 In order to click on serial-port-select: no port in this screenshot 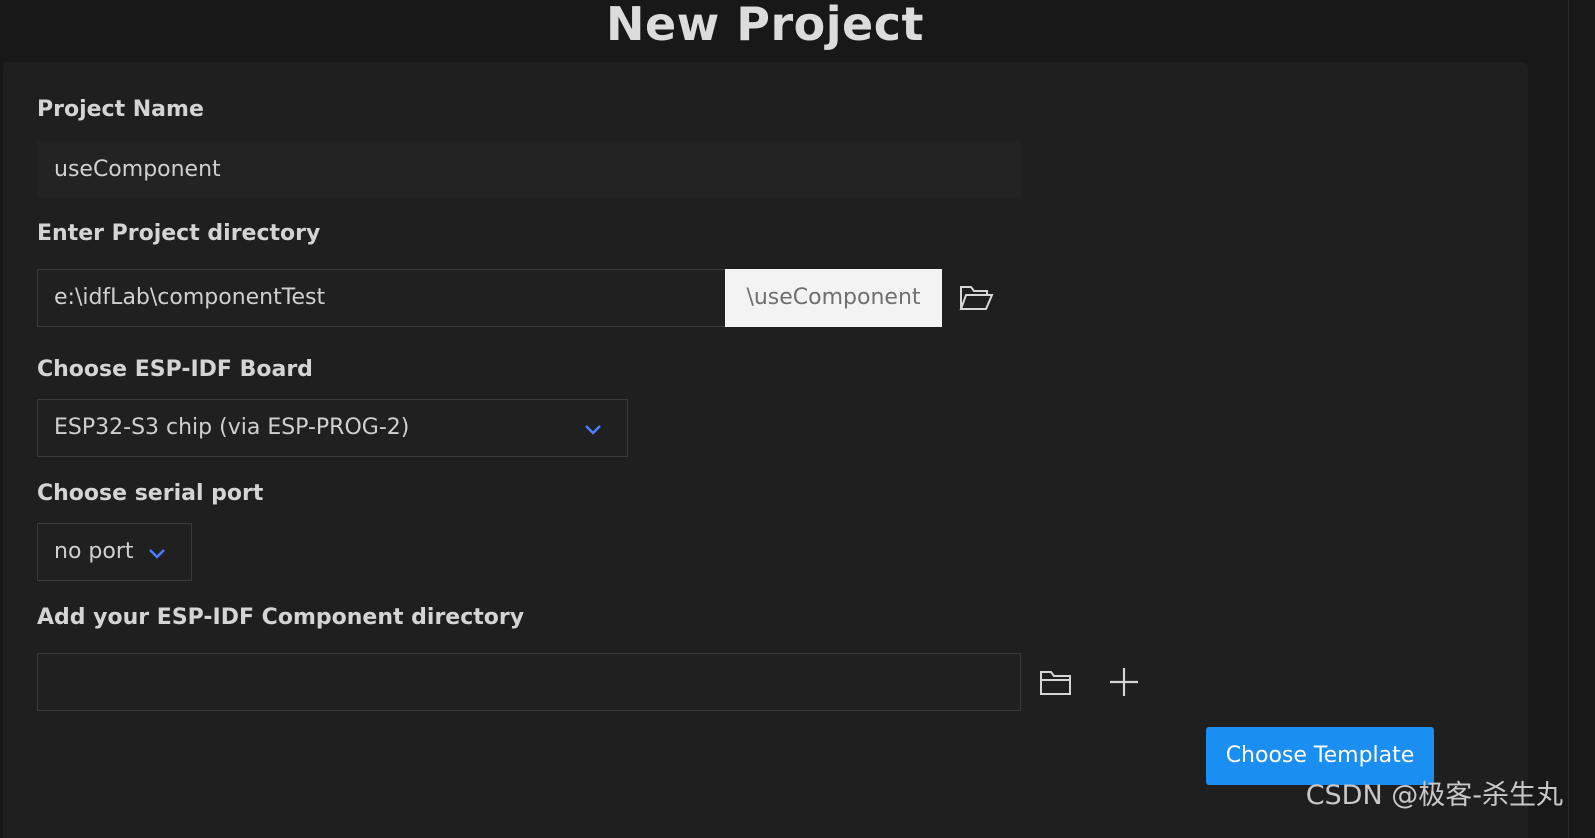, I will do `click(114, 552)`.